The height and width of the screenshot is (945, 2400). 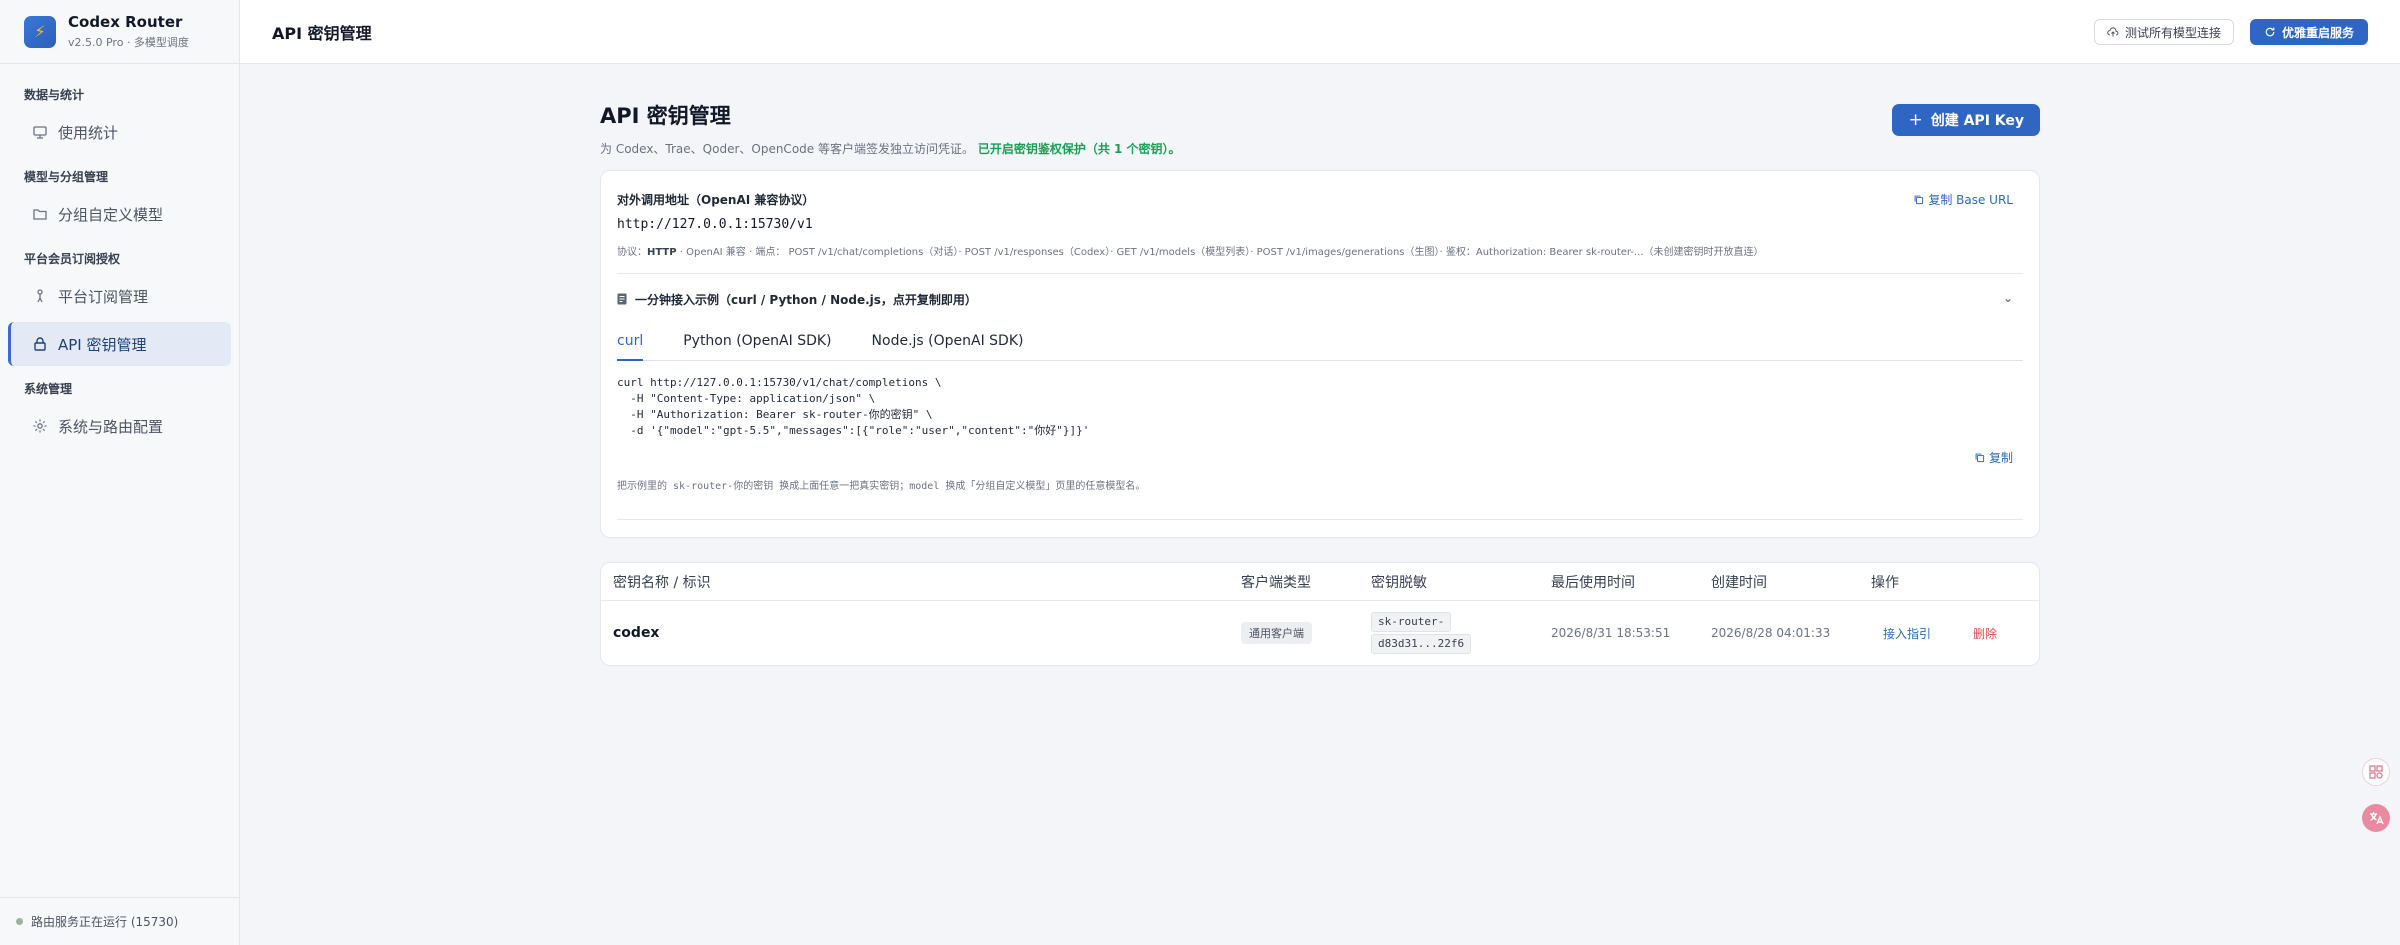 I want to click on client-type-cell: 通用客户端, so click(x=1276, y=633).